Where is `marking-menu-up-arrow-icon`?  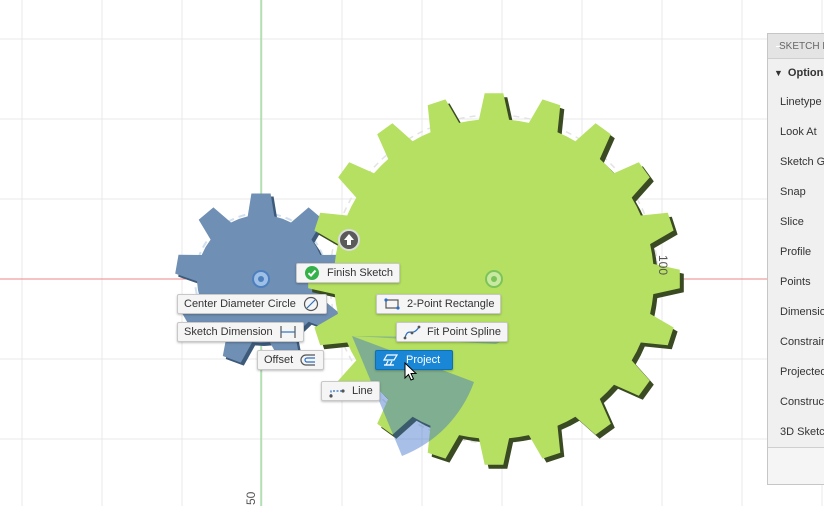
marking-menu-up-arrow-icon is located at coordinates (349, 240).